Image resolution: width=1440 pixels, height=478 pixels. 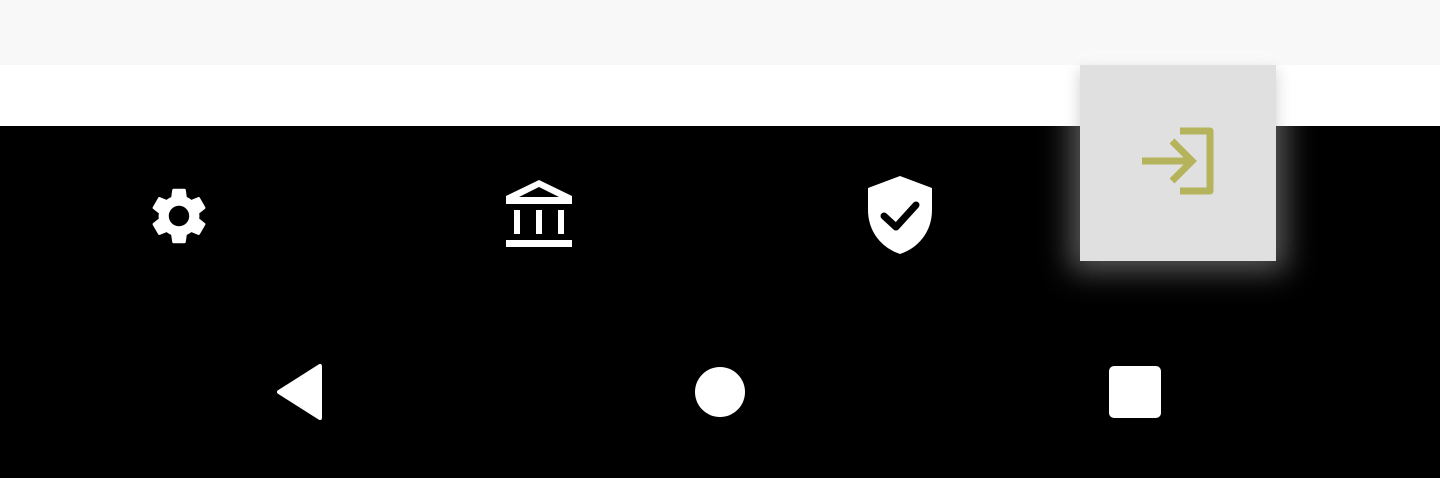 I want to click on gear-icon, so click(x=179, y=216).